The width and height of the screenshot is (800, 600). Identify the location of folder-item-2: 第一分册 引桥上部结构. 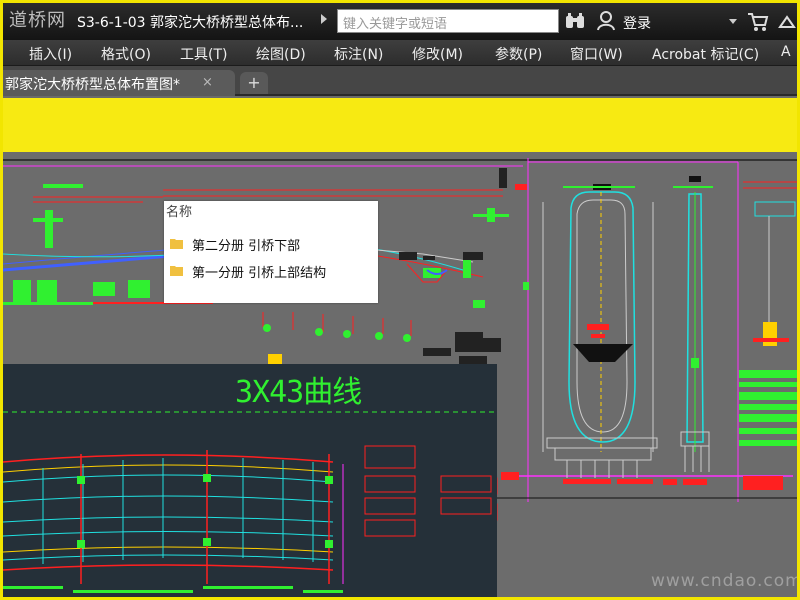
(270, 271).